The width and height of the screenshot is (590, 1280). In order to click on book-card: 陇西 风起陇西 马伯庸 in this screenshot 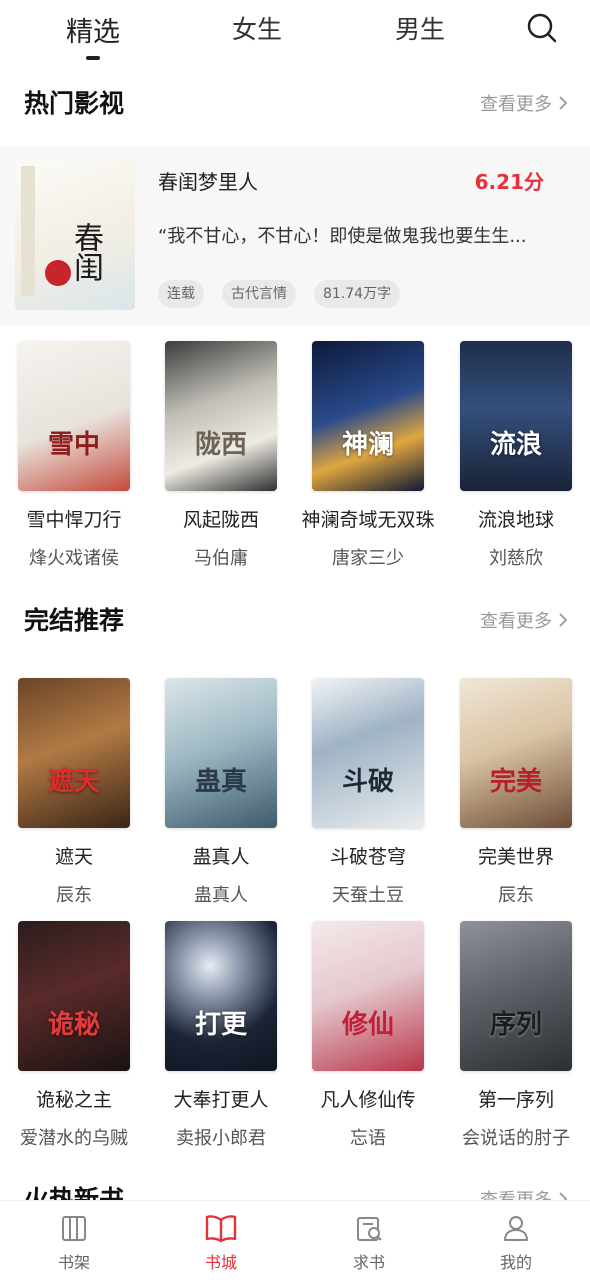, I will do `click(221, 455)`.